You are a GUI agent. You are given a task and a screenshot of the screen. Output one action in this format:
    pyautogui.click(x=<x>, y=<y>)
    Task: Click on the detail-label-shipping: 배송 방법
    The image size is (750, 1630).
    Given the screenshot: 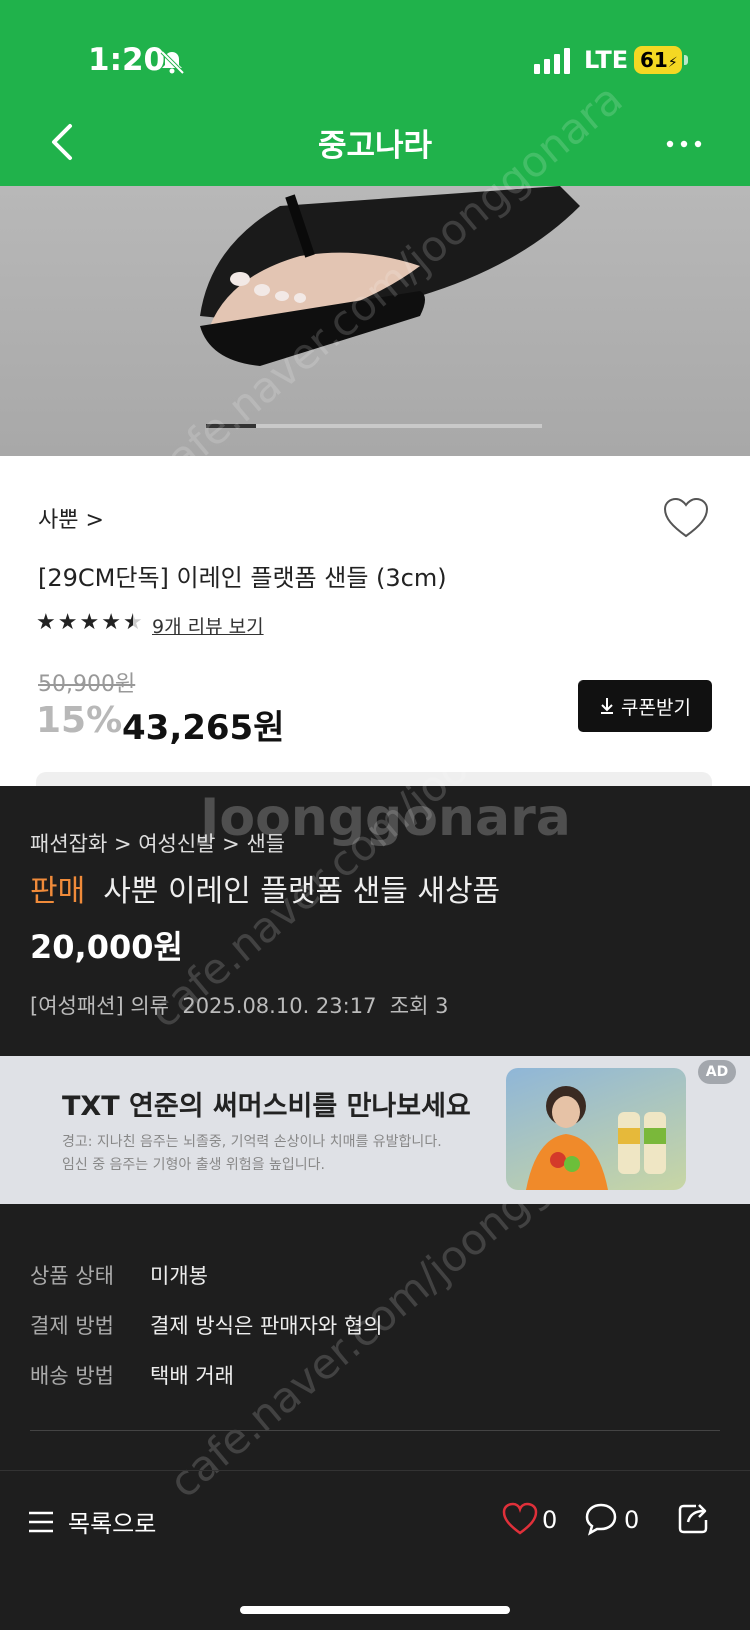 What is the action you would take?
    pyautogui.click(x=72, y=1376)
    